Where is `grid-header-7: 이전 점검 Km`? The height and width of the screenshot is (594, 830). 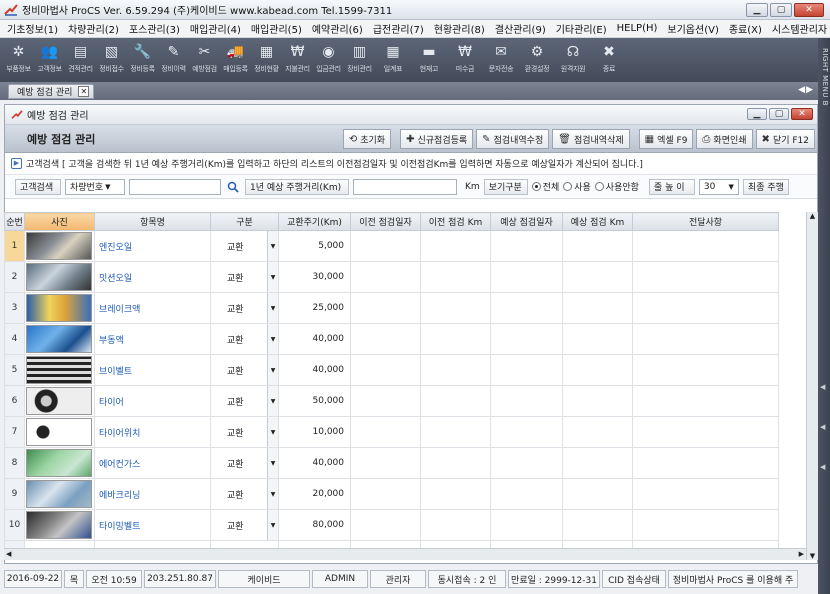 grid-header-7: 이전 점검 Km is located at coordinates (455, 221).